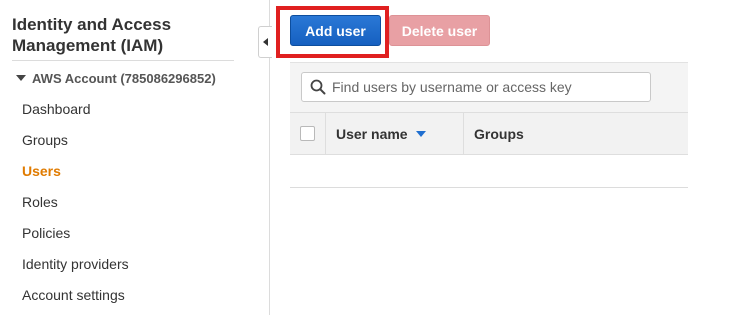 Image resolution: width=731 pixels, height=315 pixels. I want to click on sort-descending-icon, so click(420, 133).